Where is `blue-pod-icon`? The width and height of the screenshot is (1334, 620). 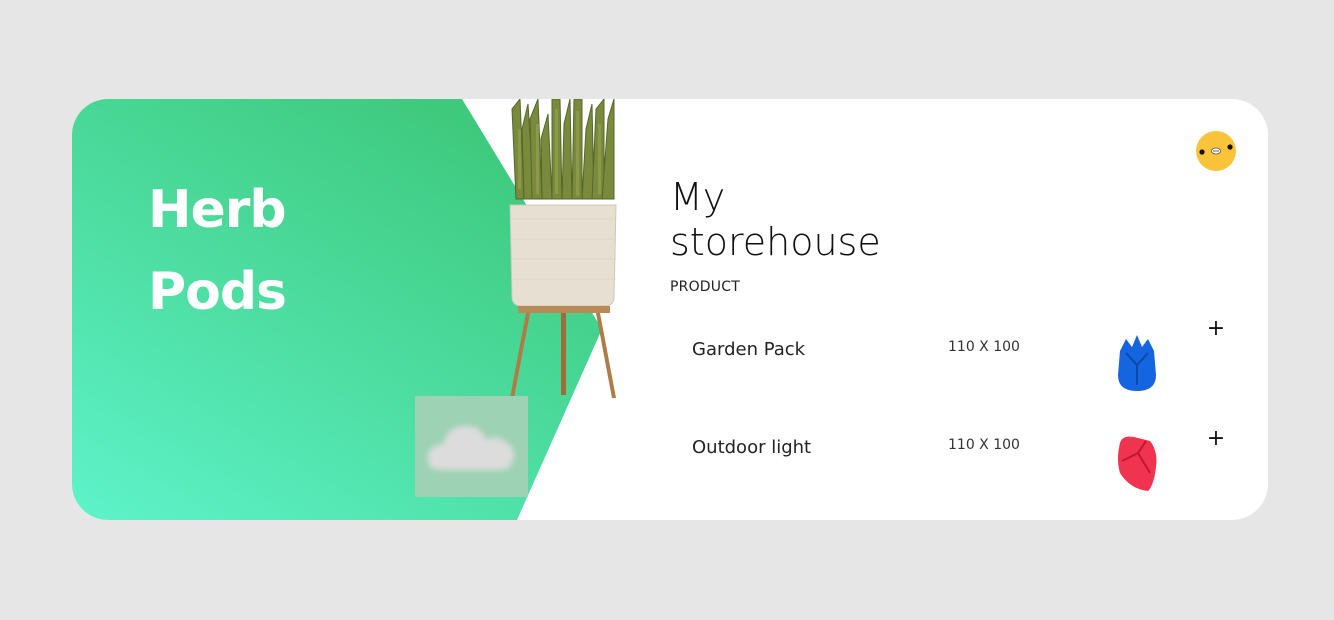 blue-pod-icon is located at coordinates (1137, 363).